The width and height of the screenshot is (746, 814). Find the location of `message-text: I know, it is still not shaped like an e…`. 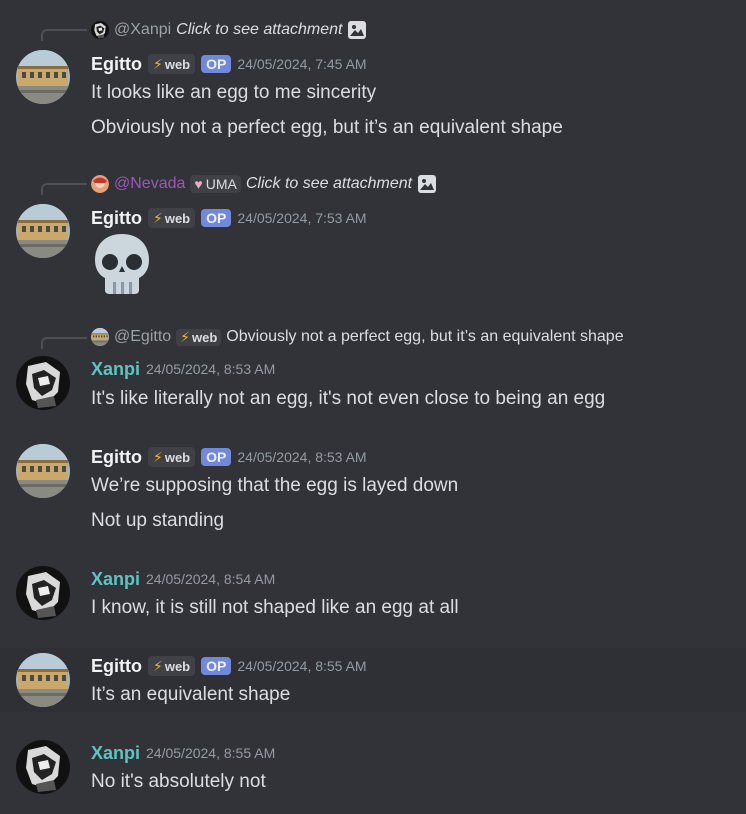

message-text: I know, it is still not shaped like an e… is located at coordinates (275, 607).